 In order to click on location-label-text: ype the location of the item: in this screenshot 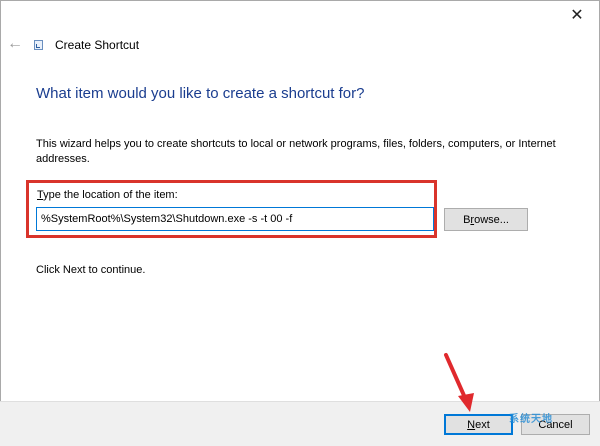, I will do `click(110, 195)`.